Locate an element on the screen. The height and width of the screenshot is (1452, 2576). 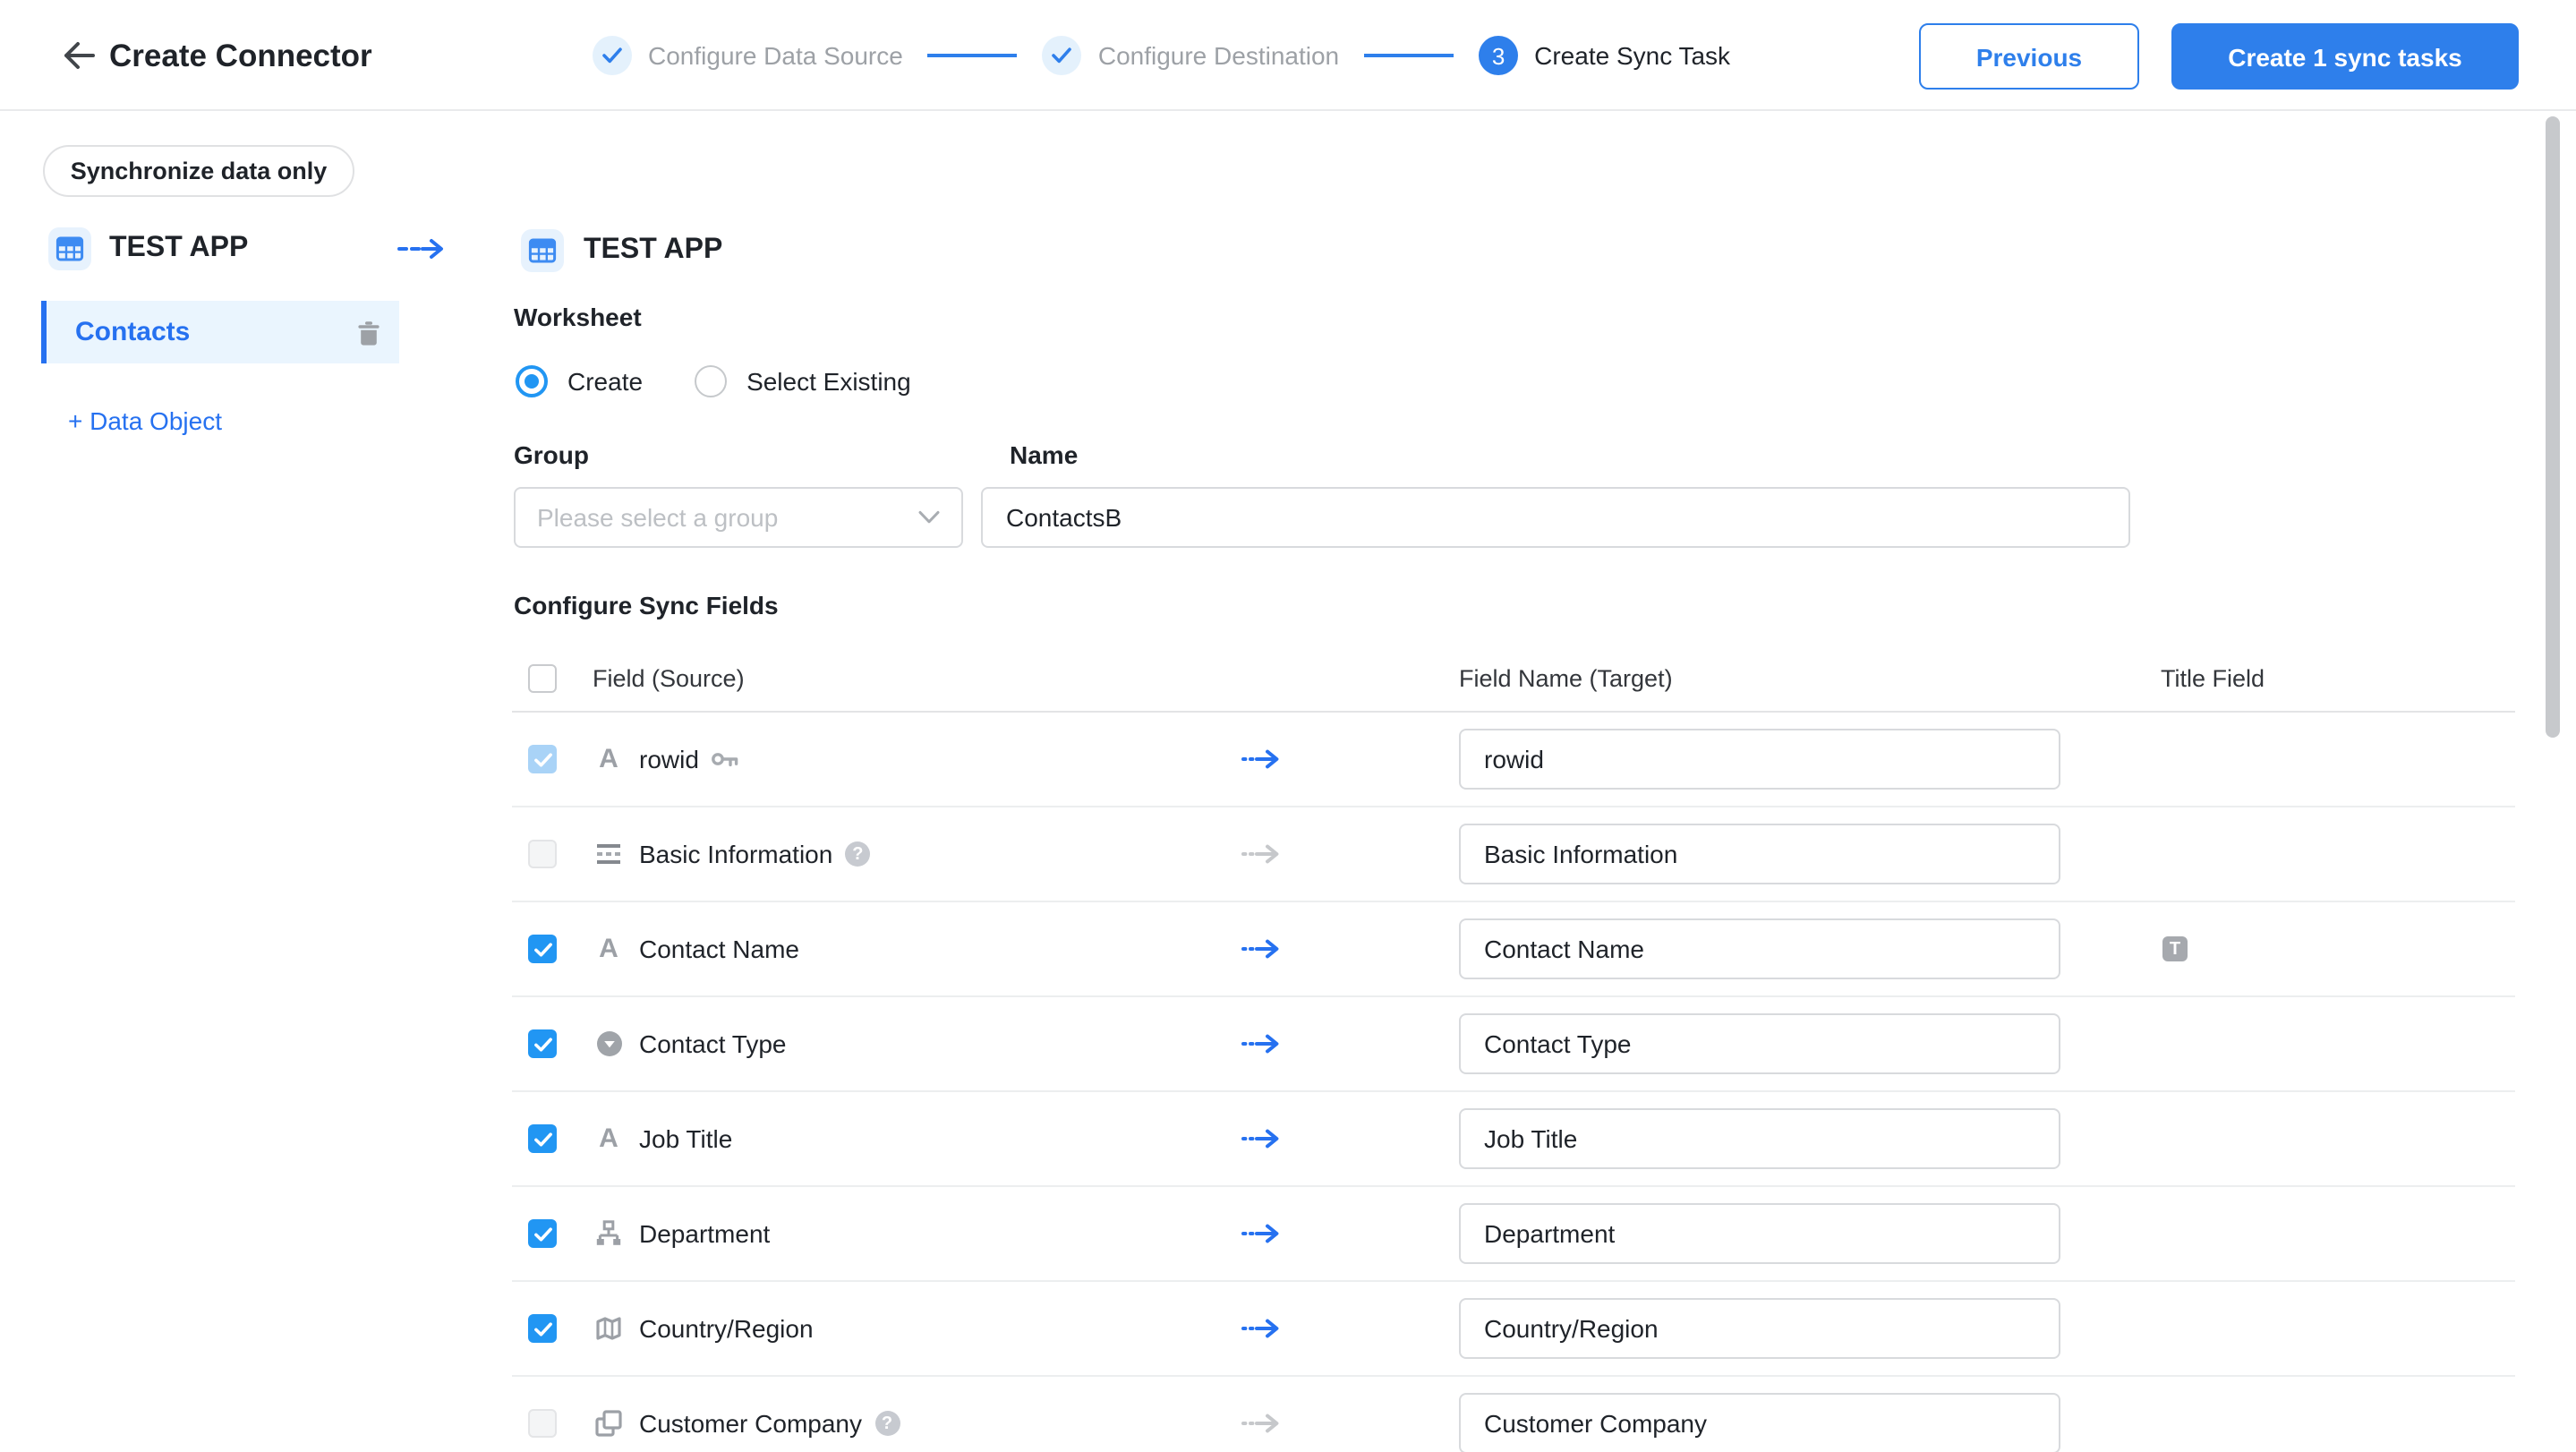
sidebar-app-name: TEST APP is located at coordinates (179, 248).